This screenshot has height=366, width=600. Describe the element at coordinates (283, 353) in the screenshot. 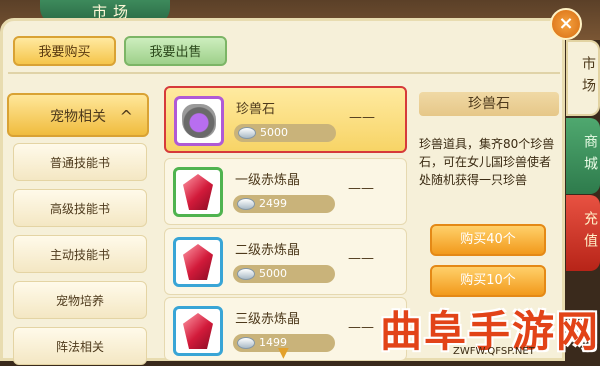

I see `chevron-down-icon: ▼` at that location.